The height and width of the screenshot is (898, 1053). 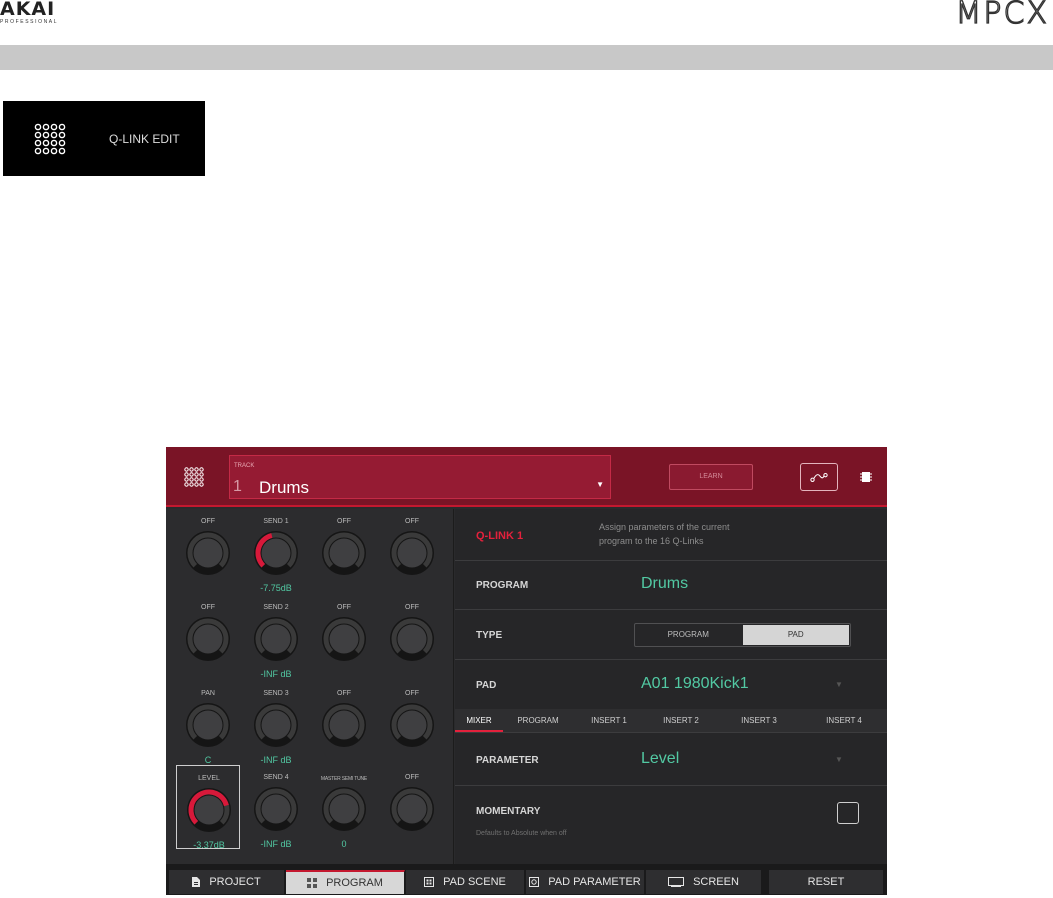 I want to click on momentary-row: MOMENTARY Defaults to Absolute when off, so click(x=671, y=825).